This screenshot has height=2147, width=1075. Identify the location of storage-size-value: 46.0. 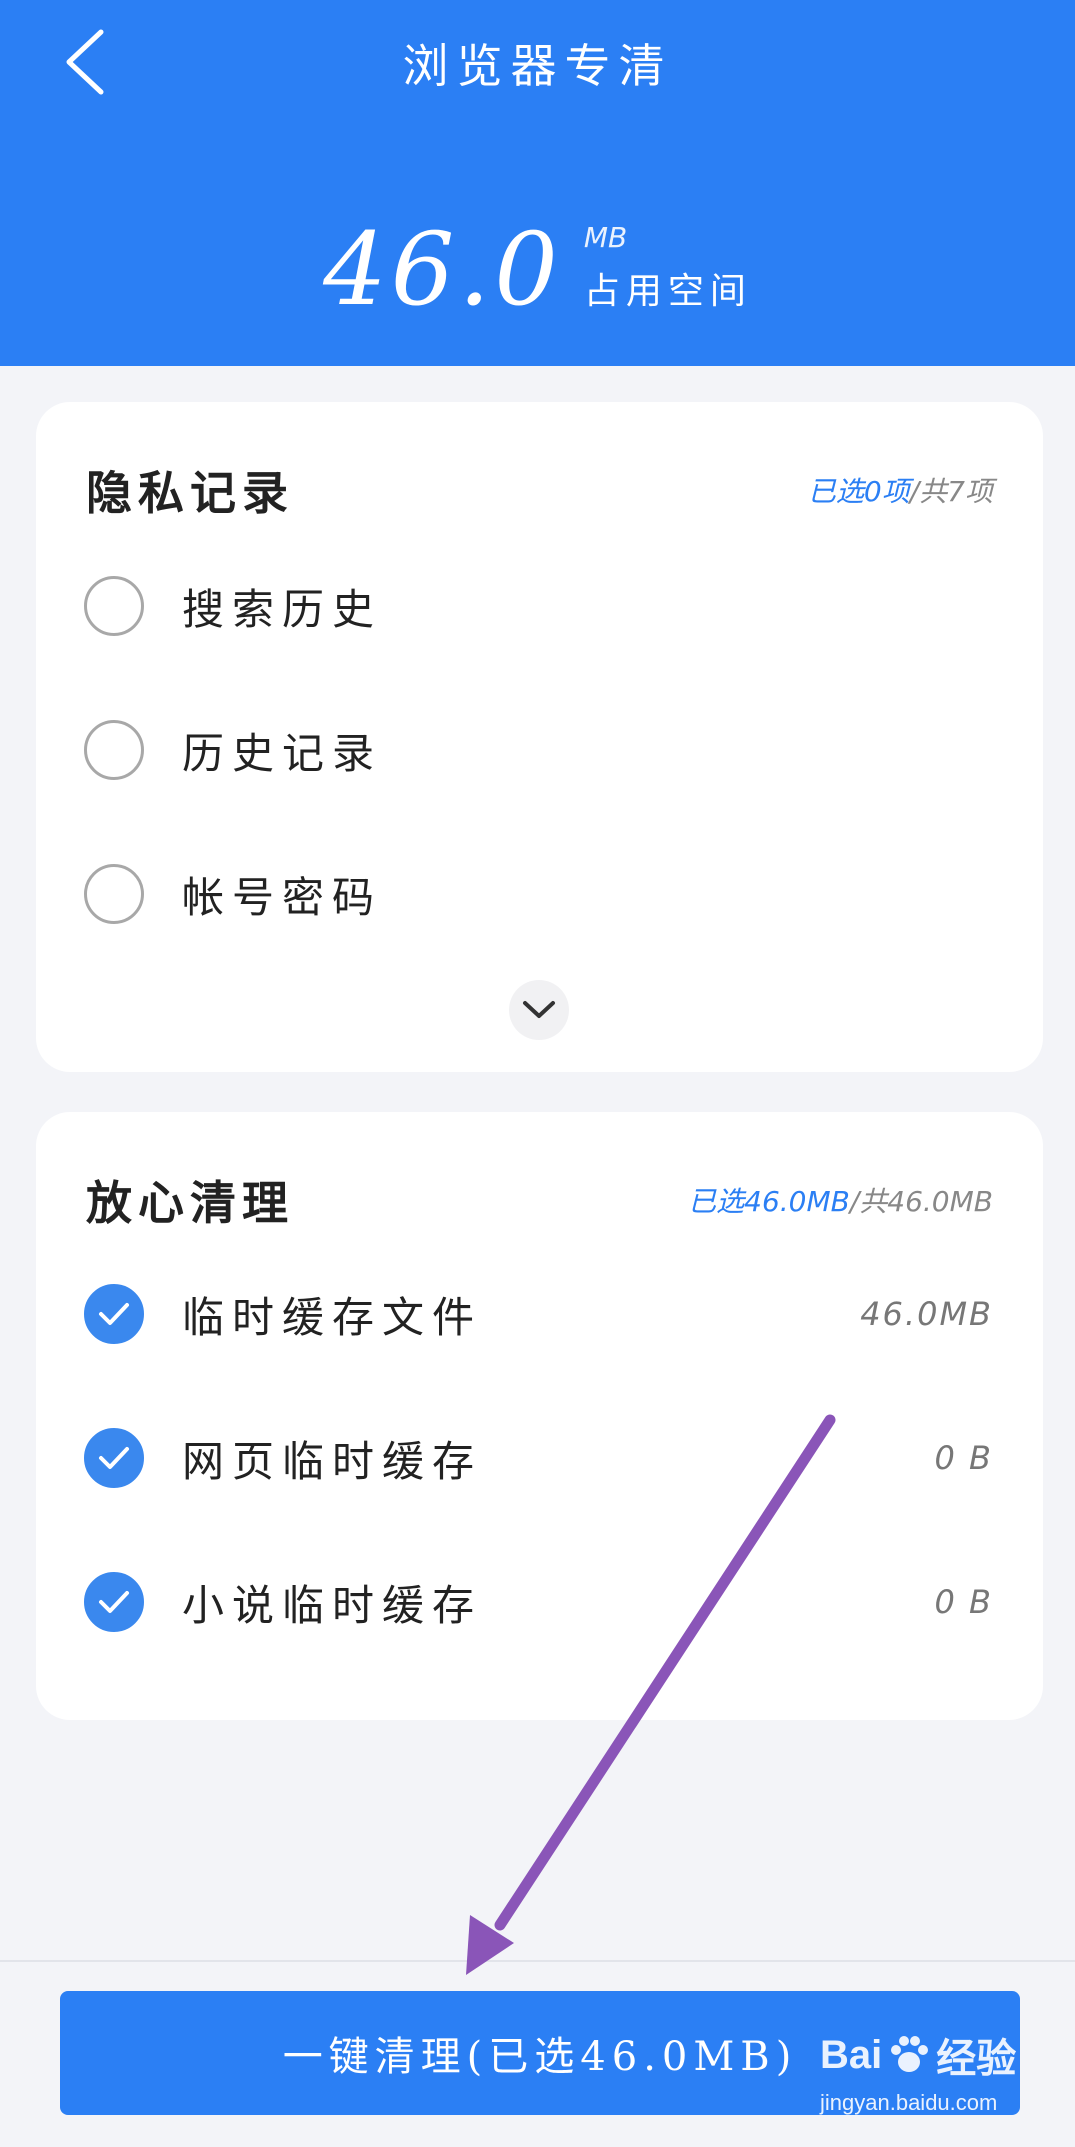
(442, 269).